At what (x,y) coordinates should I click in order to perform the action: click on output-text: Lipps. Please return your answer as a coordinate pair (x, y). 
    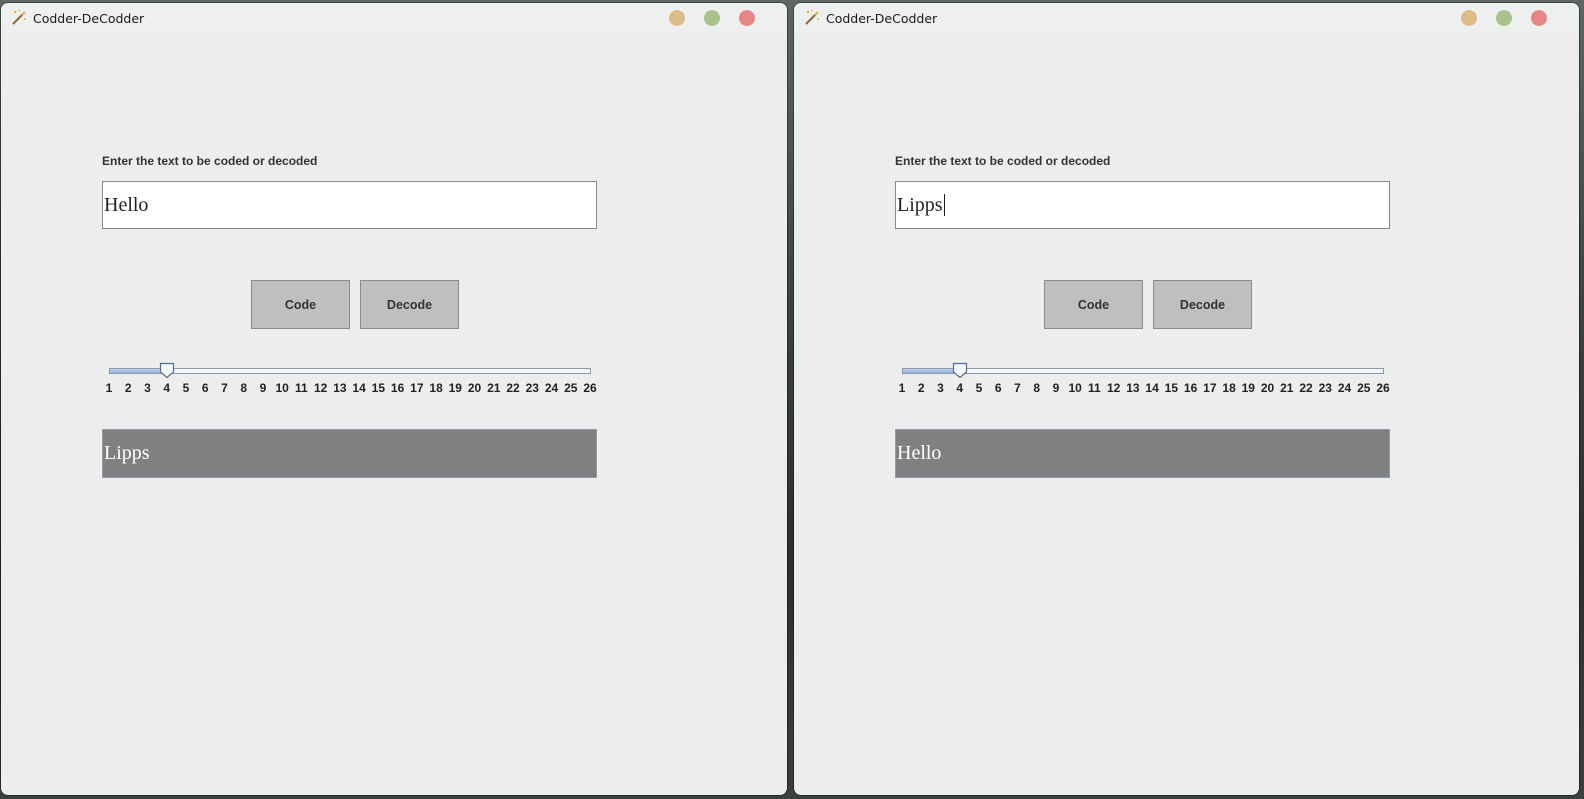
    Looking at the image, I should click on (127, 453).